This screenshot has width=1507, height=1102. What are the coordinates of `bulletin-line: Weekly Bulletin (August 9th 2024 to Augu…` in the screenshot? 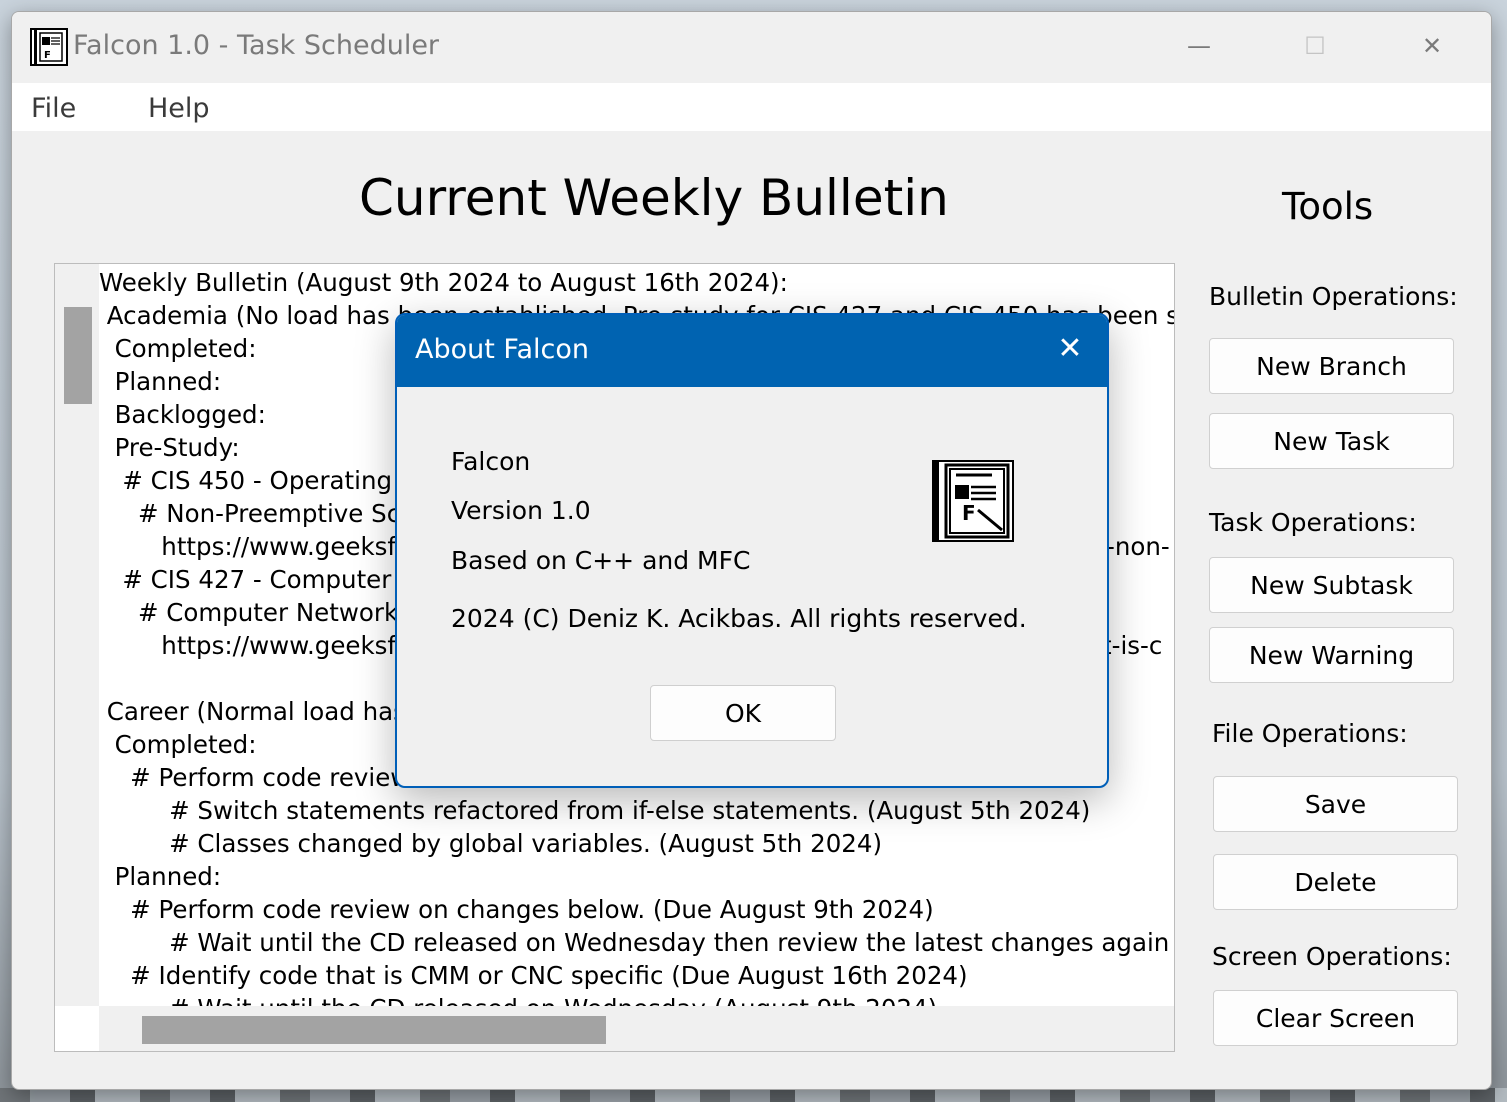 It's located at (443, 282).